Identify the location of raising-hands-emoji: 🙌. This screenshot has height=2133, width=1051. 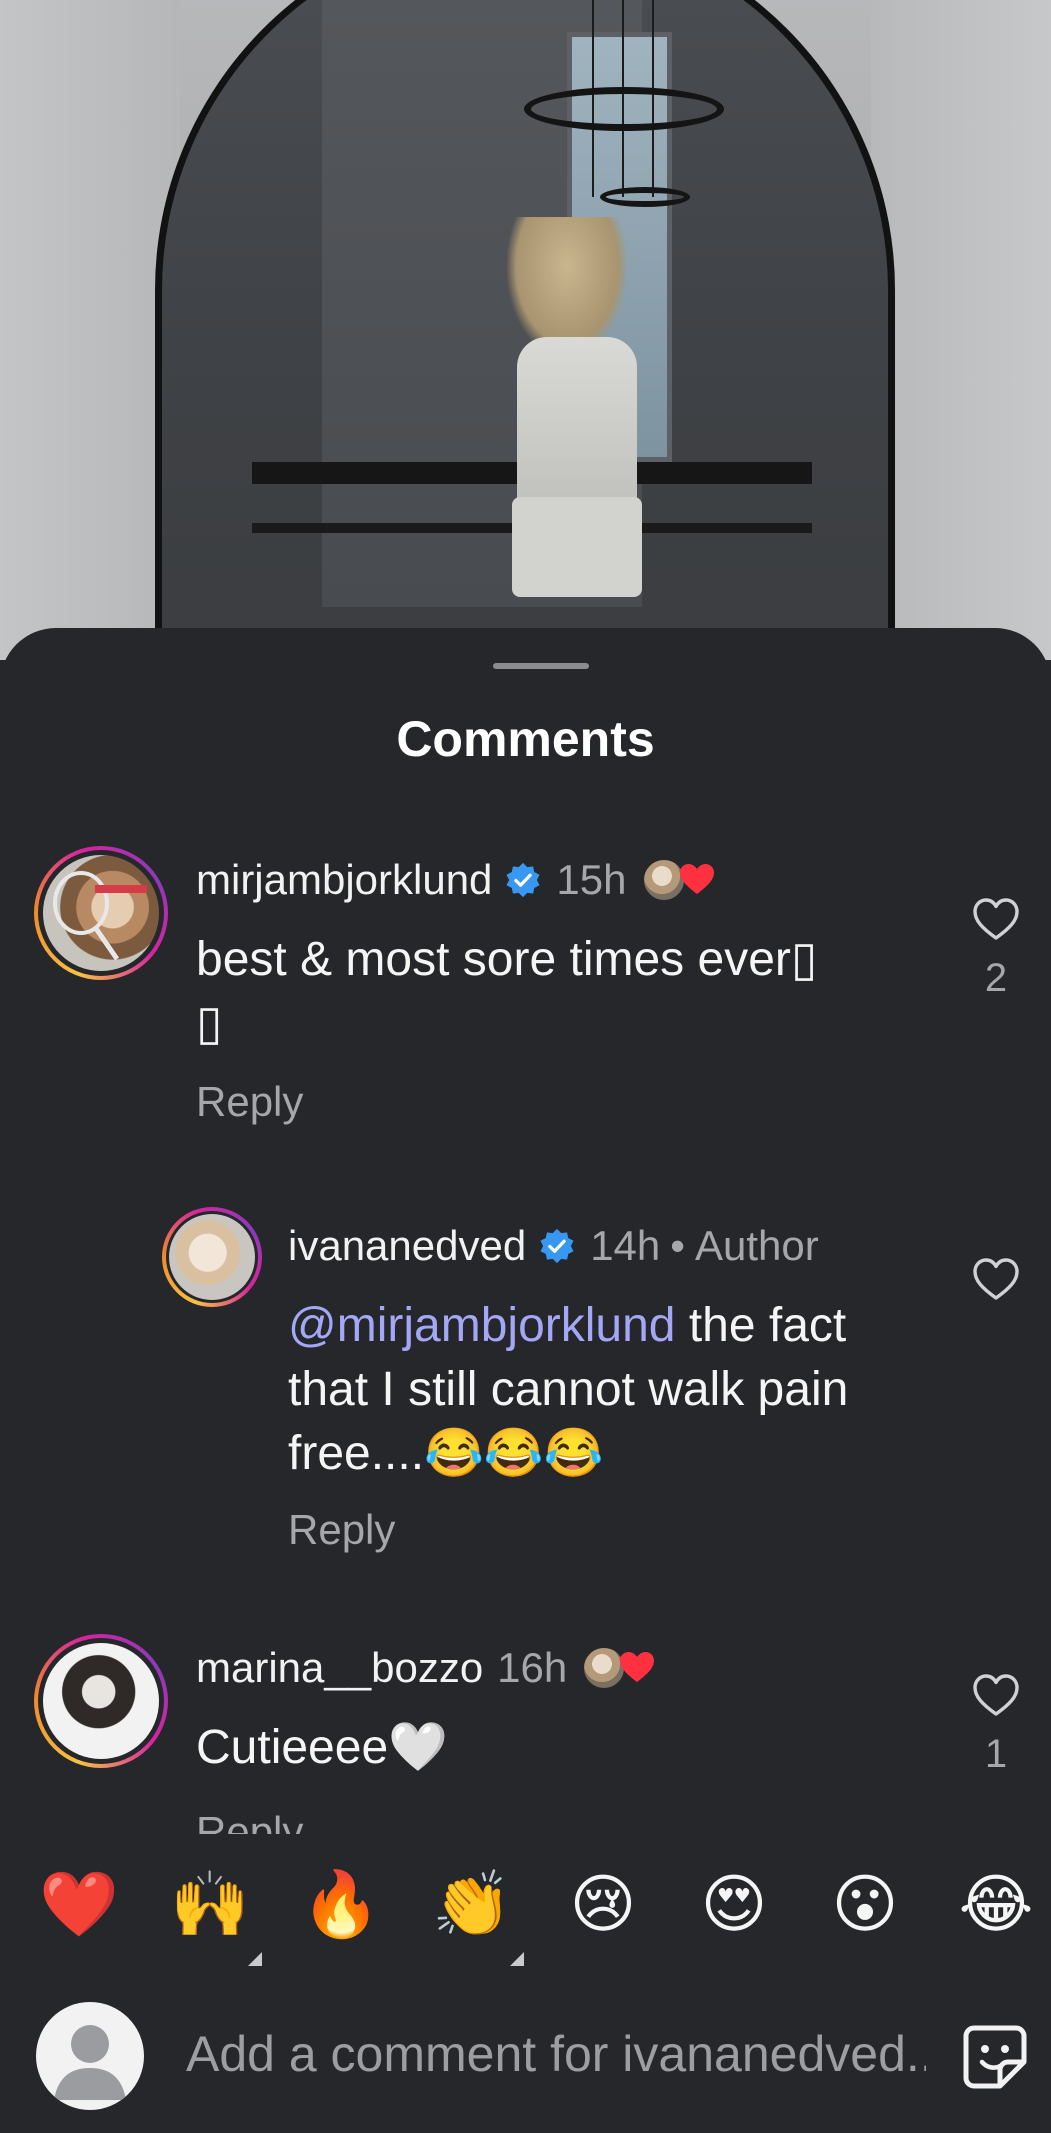
(210, 1905).